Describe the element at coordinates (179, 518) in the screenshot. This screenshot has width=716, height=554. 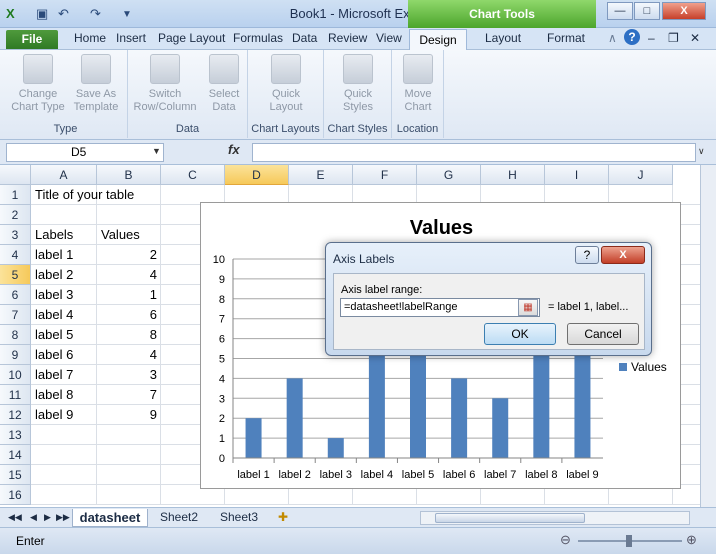
I see `sheet-tab-sheet2: Sheet2` at that location.